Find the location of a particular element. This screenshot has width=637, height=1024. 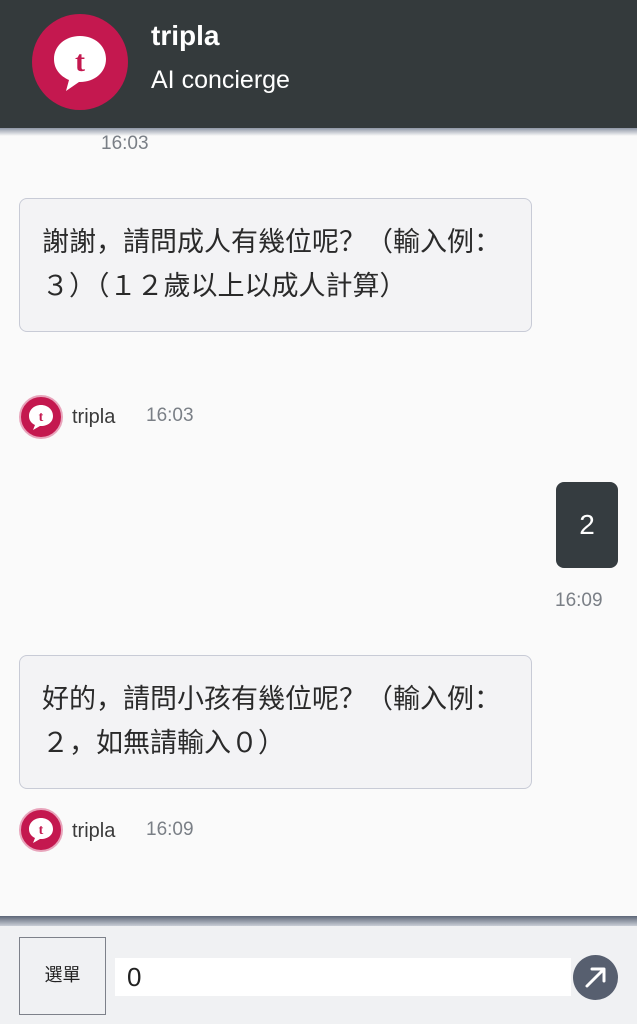

send-button is located at coordinates (595, 977).